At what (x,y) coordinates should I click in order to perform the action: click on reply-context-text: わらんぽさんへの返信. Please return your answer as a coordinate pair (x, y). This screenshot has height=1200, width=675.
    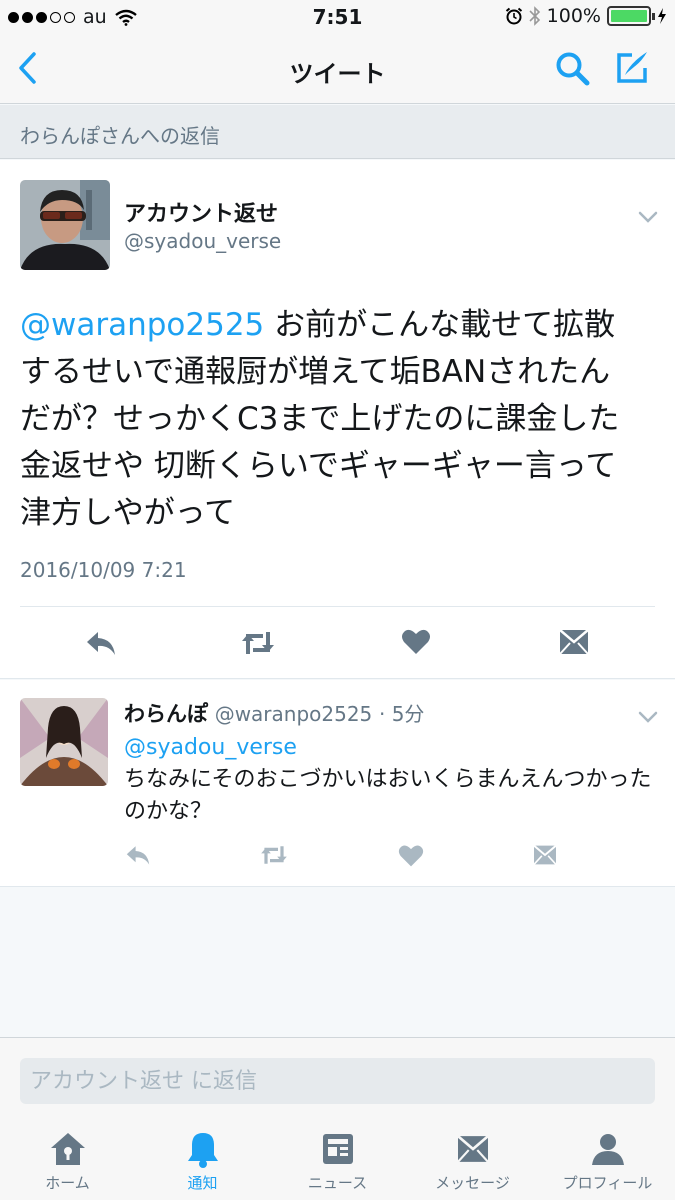
    Looking at the image, I should click on (120, 136).